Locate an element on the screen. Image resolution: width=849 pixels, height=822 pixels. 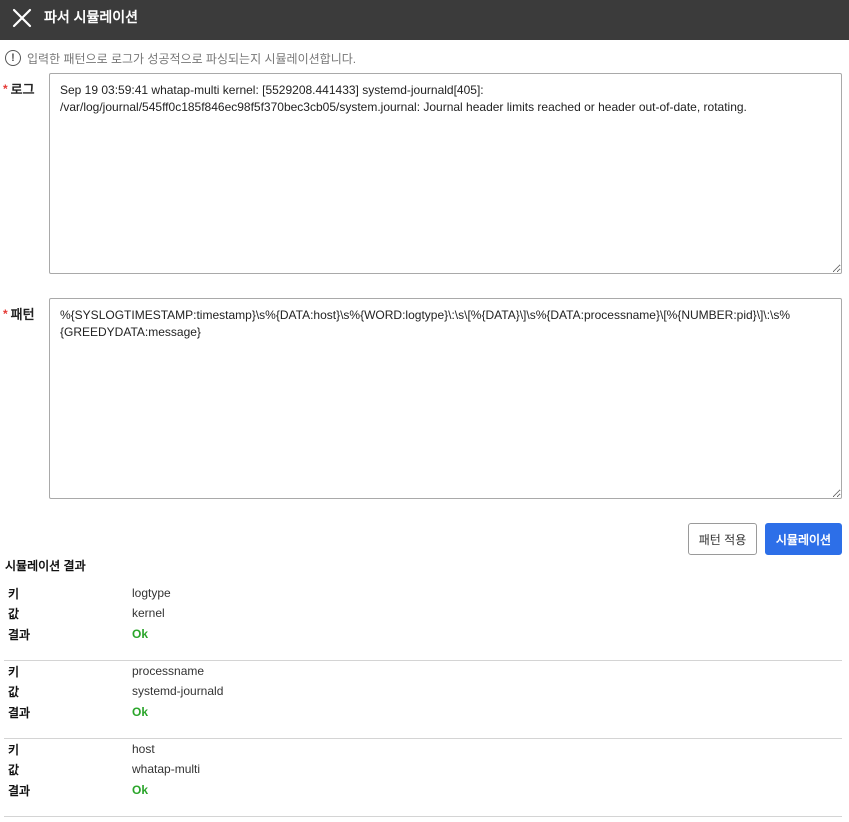
result-value: kernel is located at coordinates (148, 613).